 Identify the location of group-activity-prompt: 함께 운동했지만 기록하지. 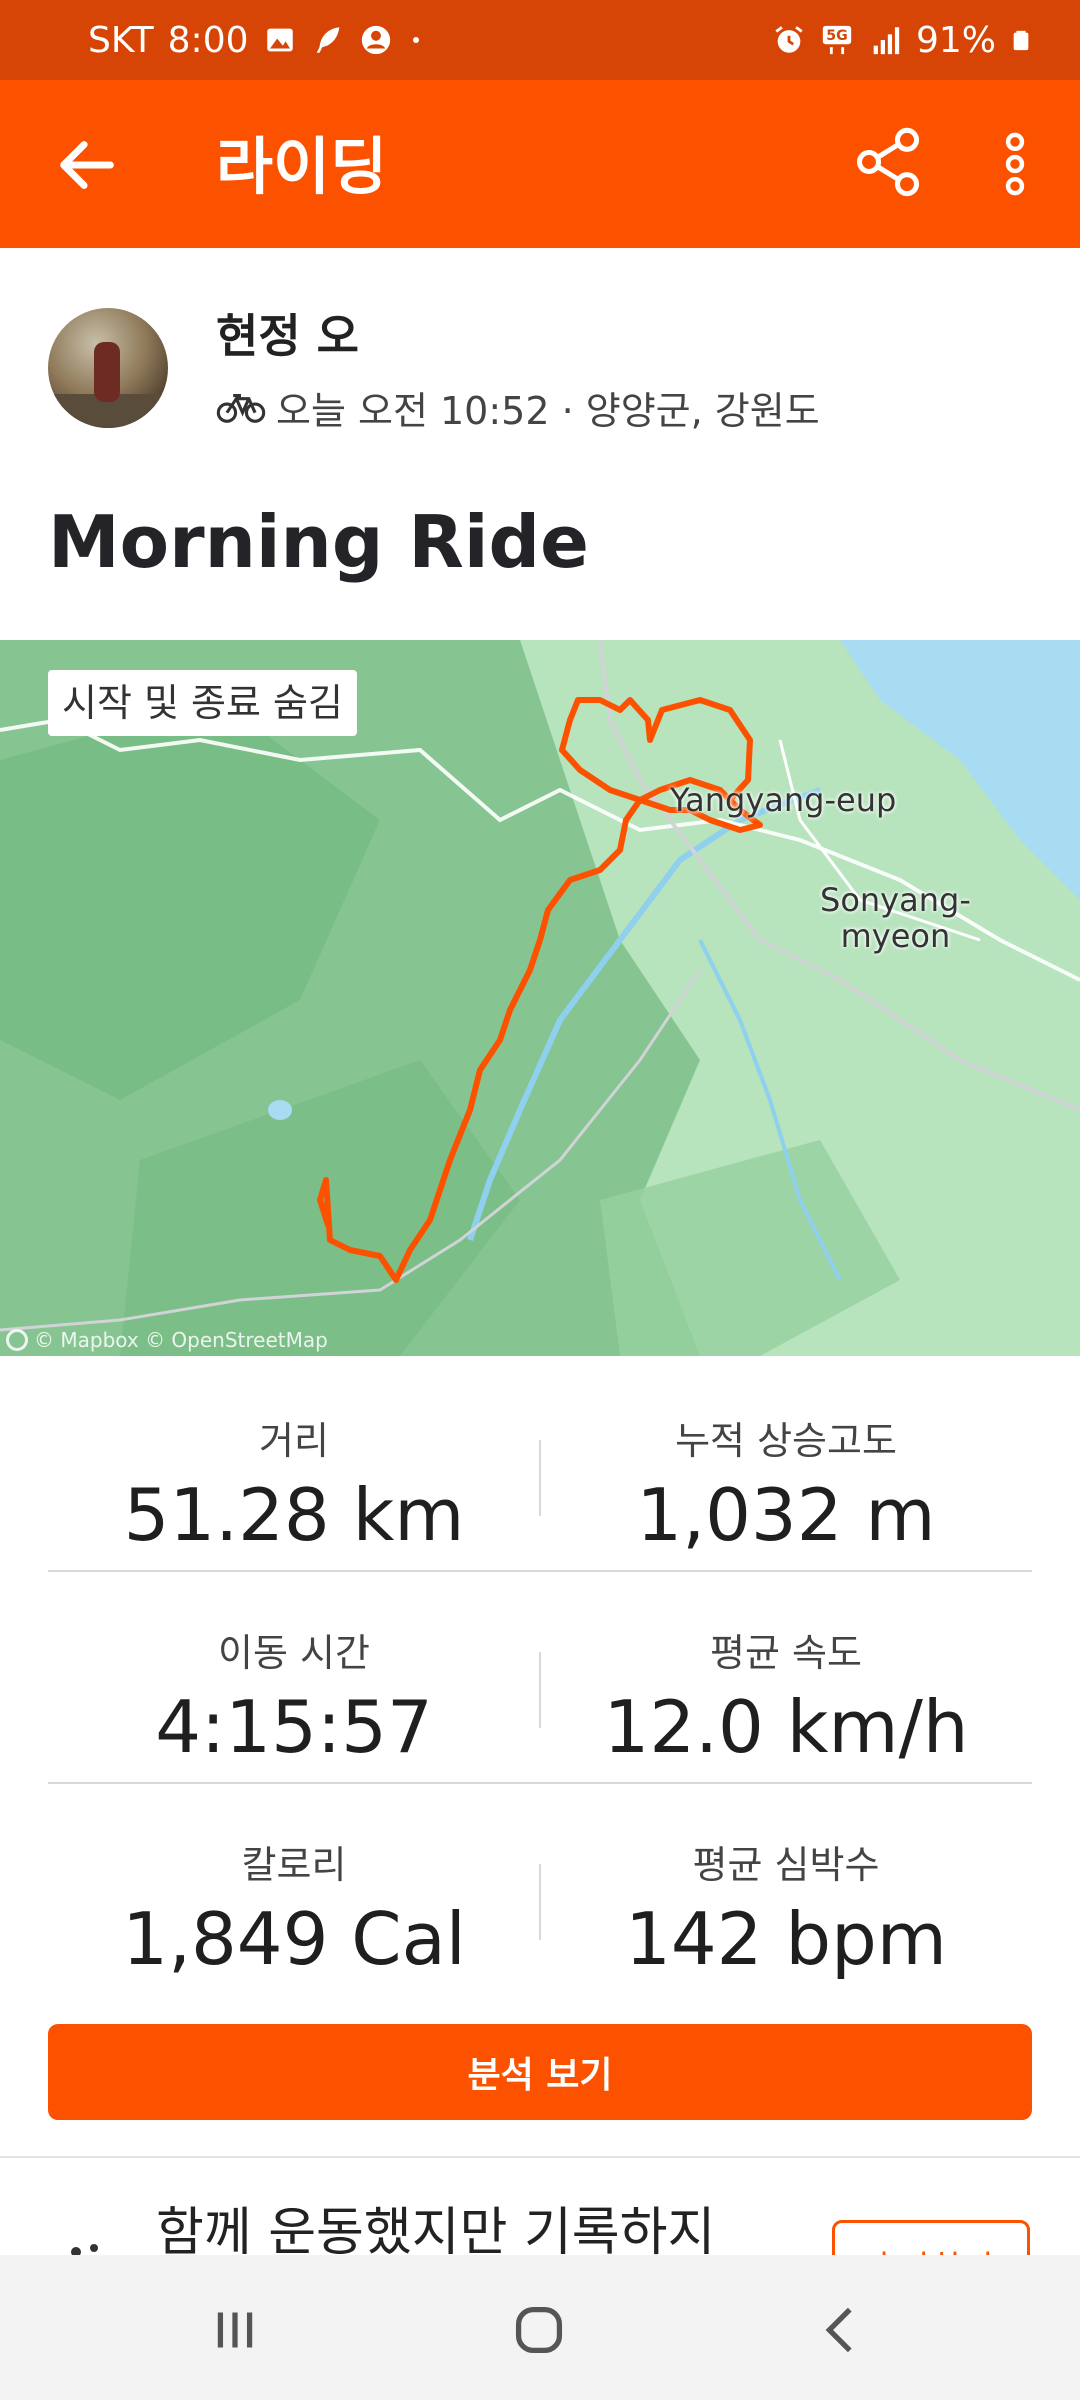
(436, 2233).